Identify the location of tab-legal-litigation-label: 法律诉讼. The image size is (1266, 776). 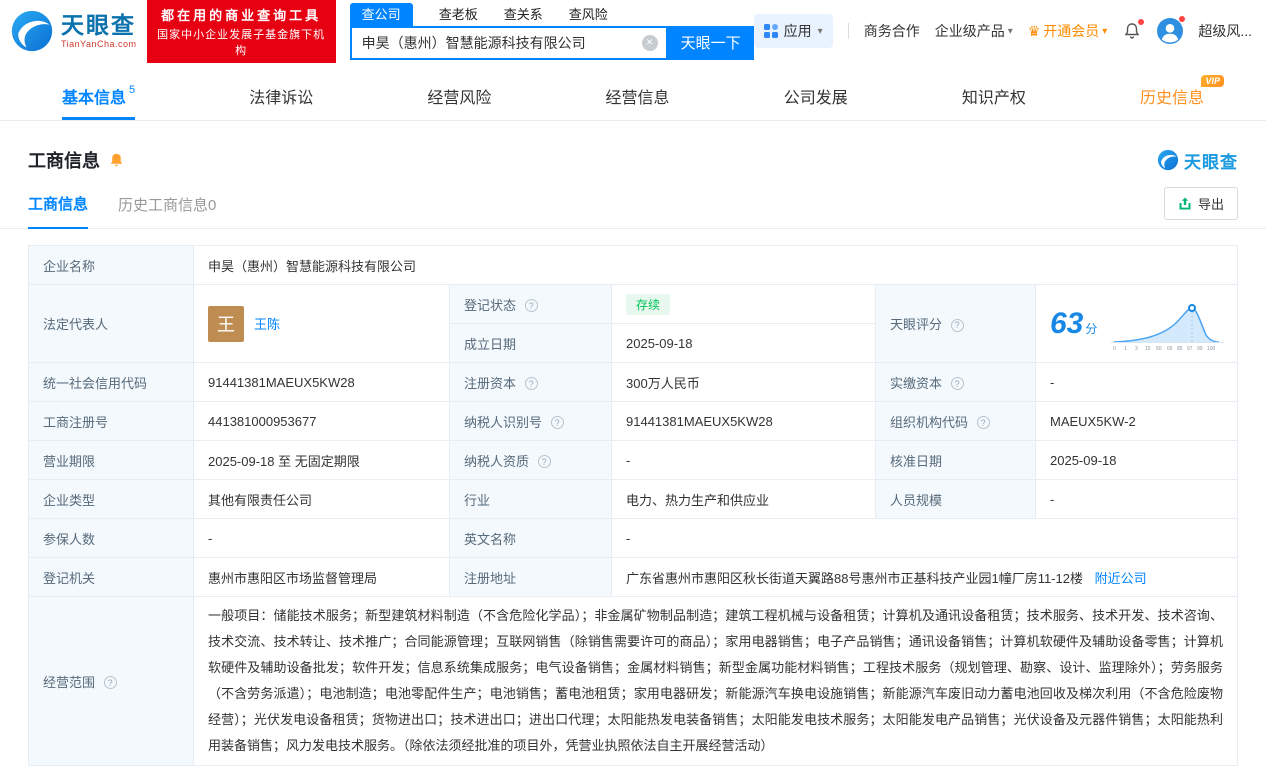
(281, 98).